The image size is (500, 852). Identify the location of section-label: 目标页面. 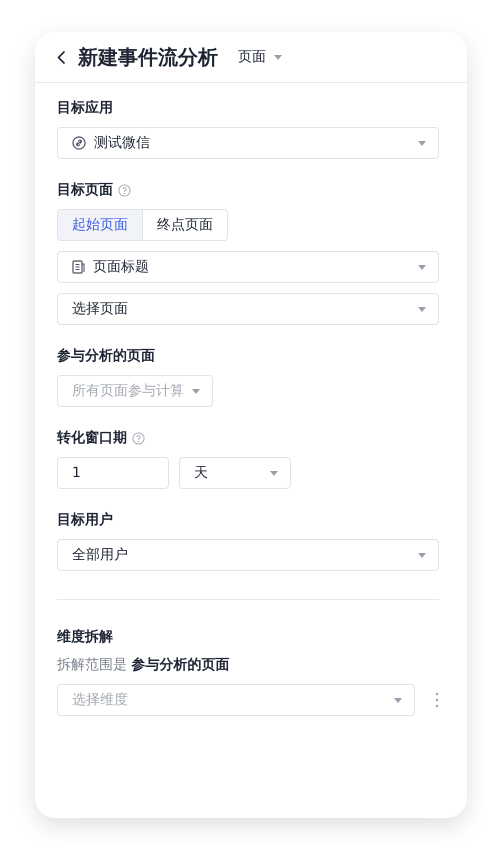
(85, 190).